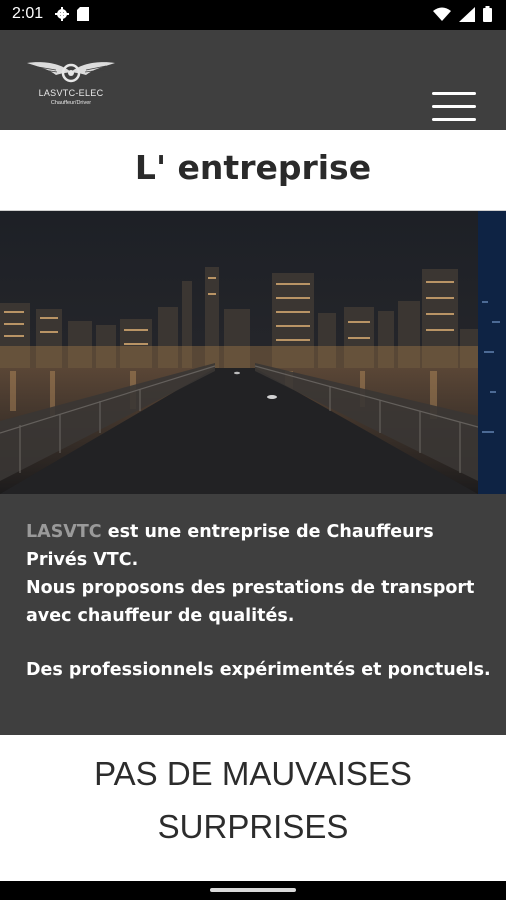 The image size is (506, 900). What do you see at coordinates (62, 14) in the screenshot?
I see `gear-icon` at bounding box center [62, 14].